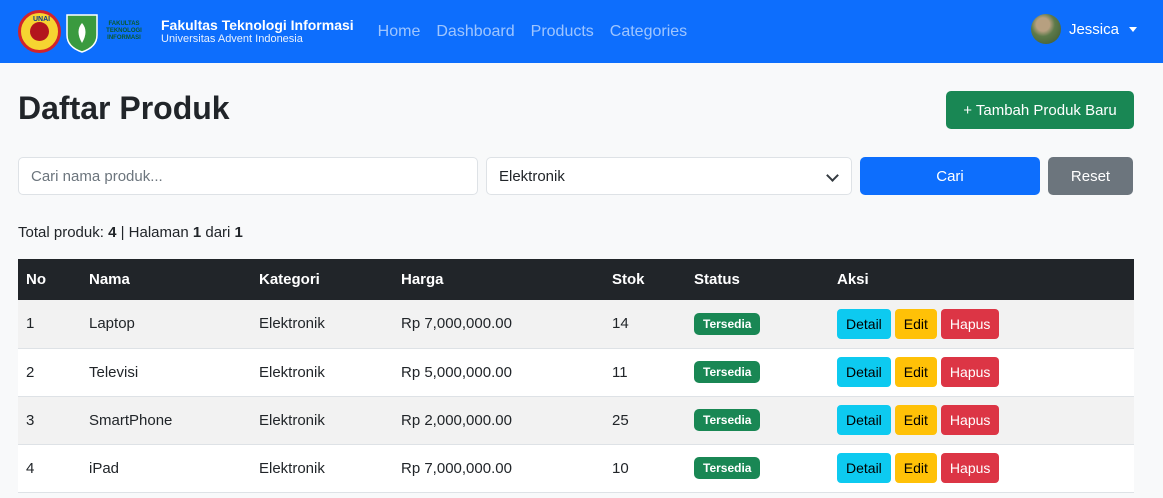 The height and width of the screenshot is (498, 1163). I want to click on chevron-down-icon, so click(832, 175).